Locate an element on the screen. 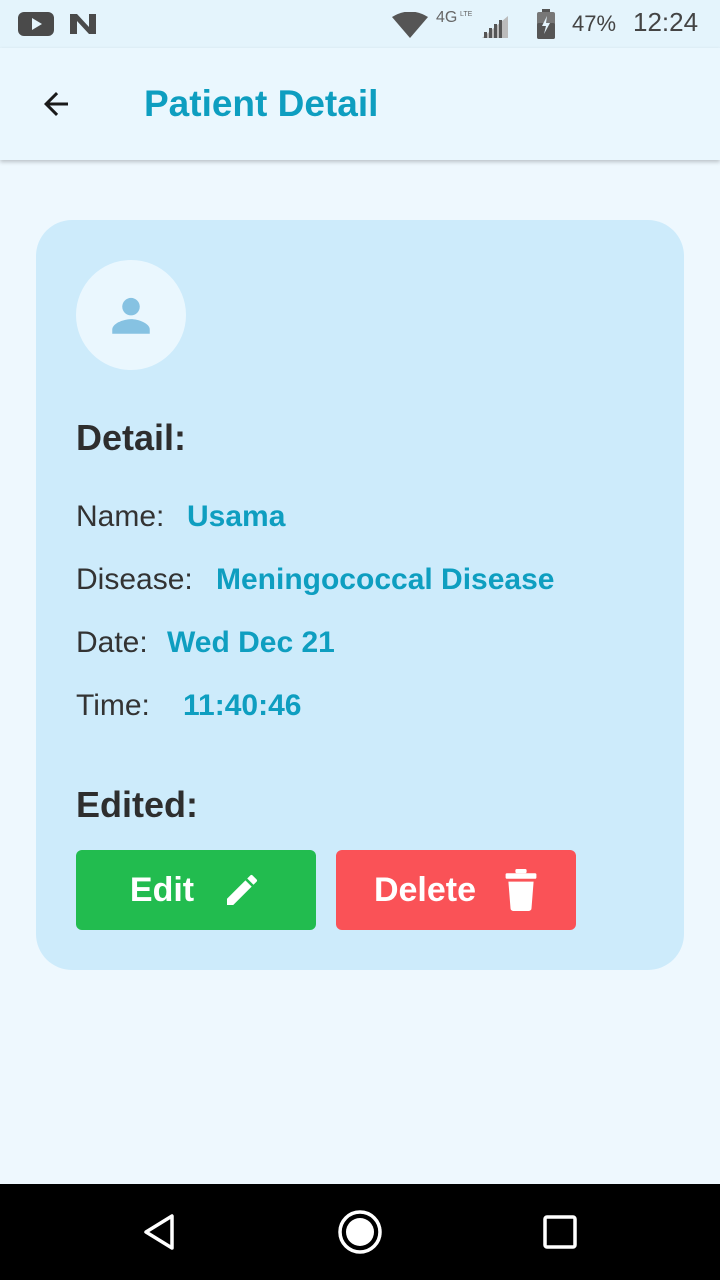  delete-button: Delete is located at coordinates (456, 890).